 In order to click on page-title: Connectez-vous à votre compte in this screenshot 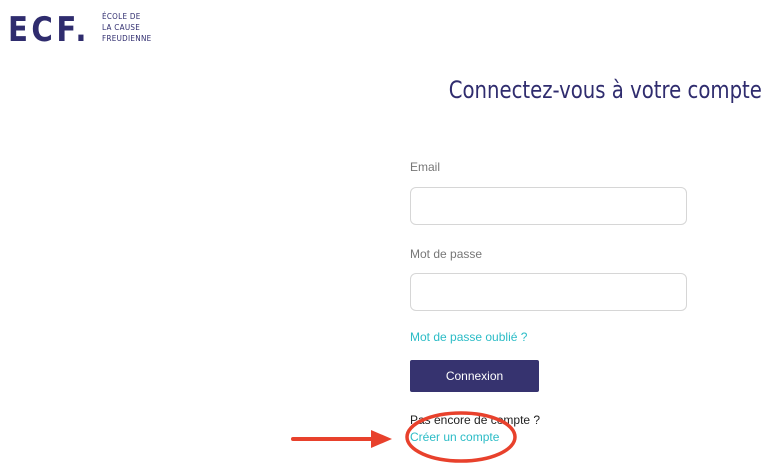, I will do `click(605, 90)`.